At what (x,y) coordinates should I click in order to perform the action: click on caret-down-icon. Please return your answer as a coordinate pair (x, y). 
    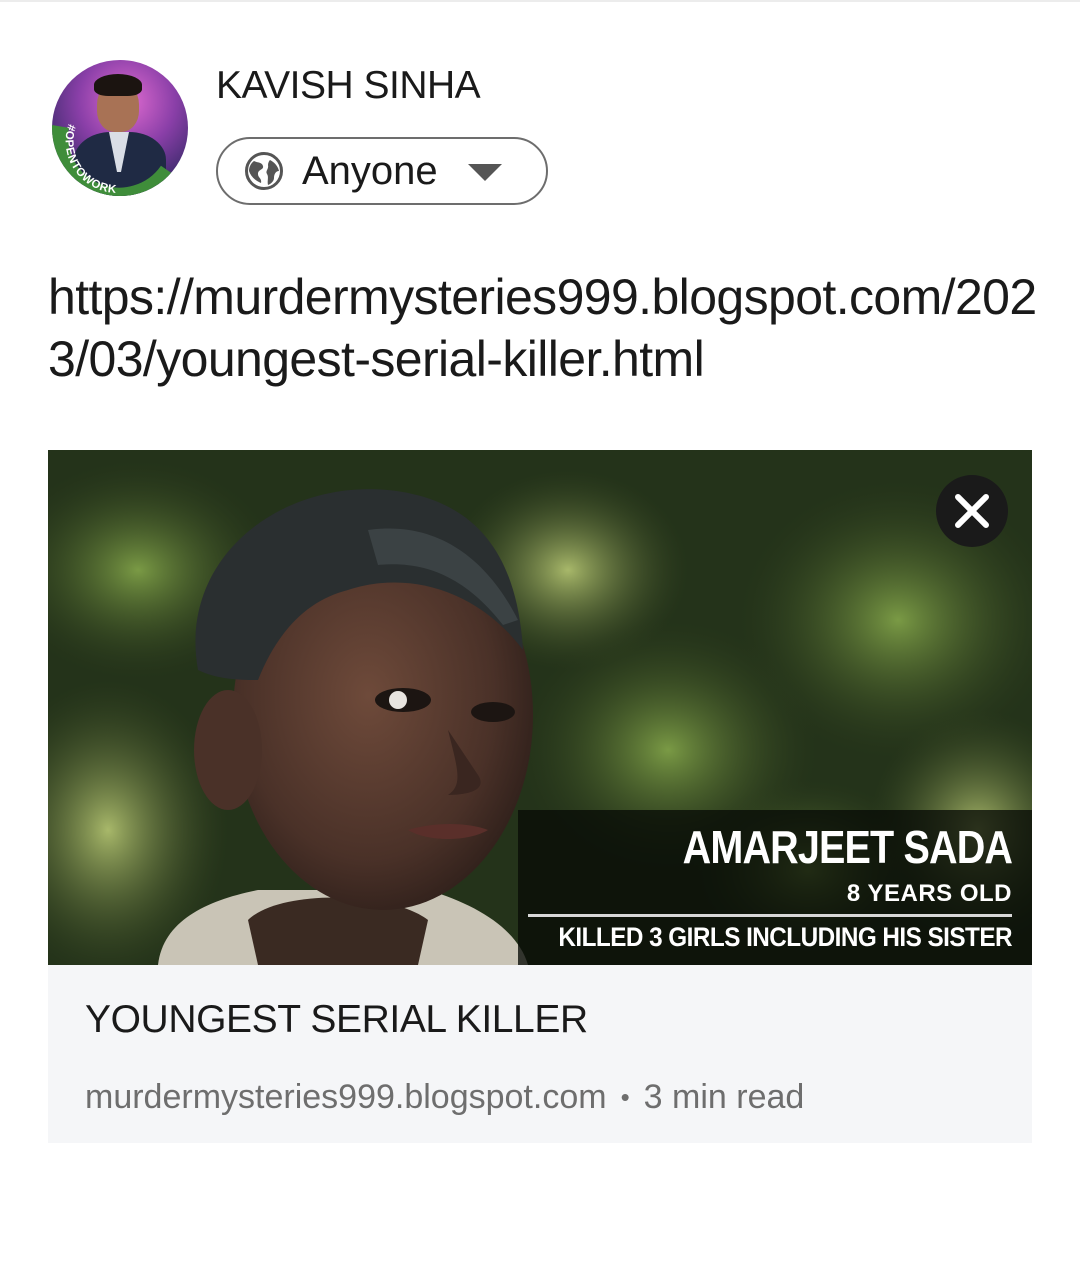
    Looking at the image, I should click on (484, 172).